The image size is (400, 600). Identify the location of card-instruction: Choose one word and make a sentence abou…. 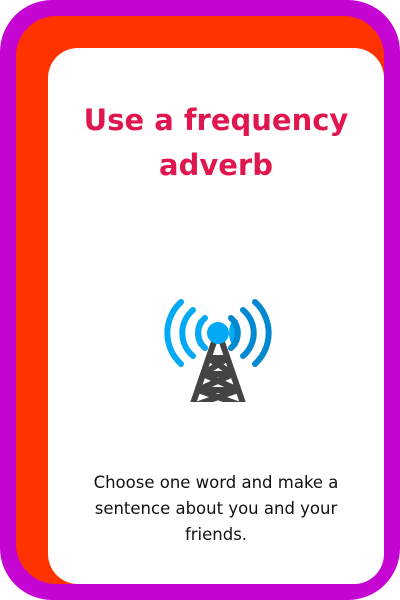
(216, 508).